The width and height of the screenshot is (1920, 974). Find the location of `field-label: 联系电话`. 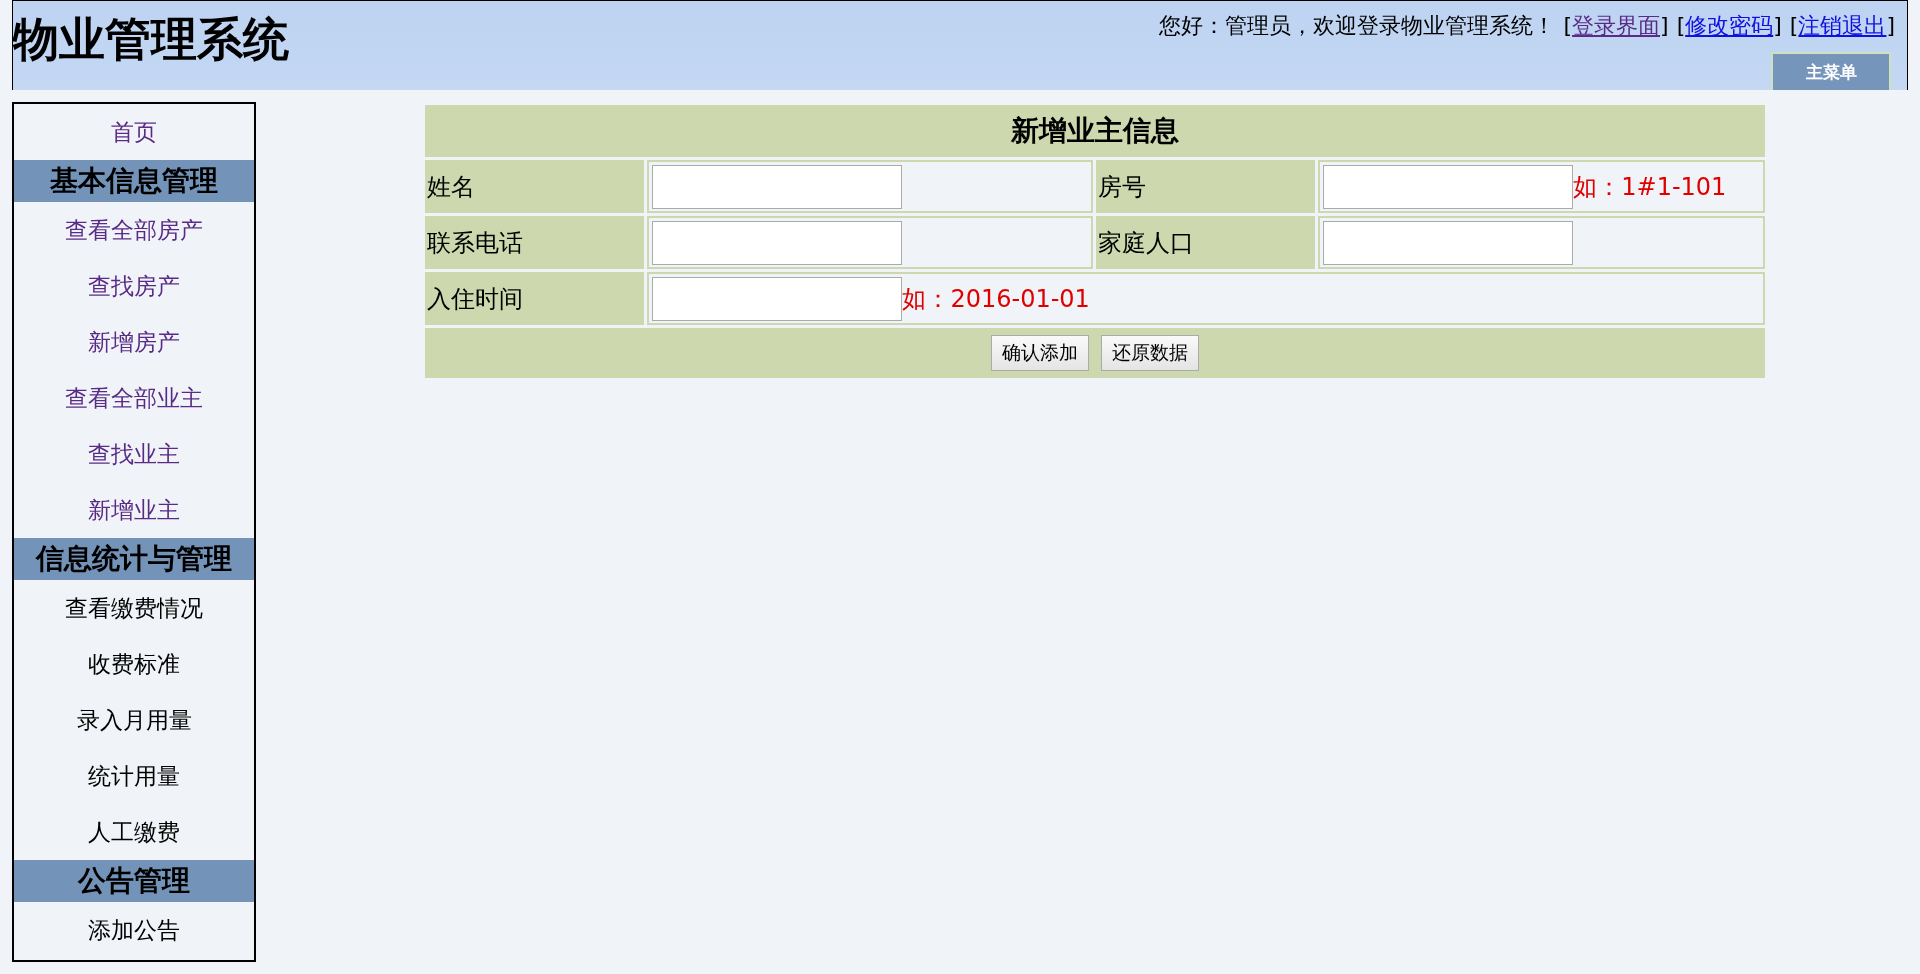

field-label: 联系电话 is located at coordinates (535, 242).